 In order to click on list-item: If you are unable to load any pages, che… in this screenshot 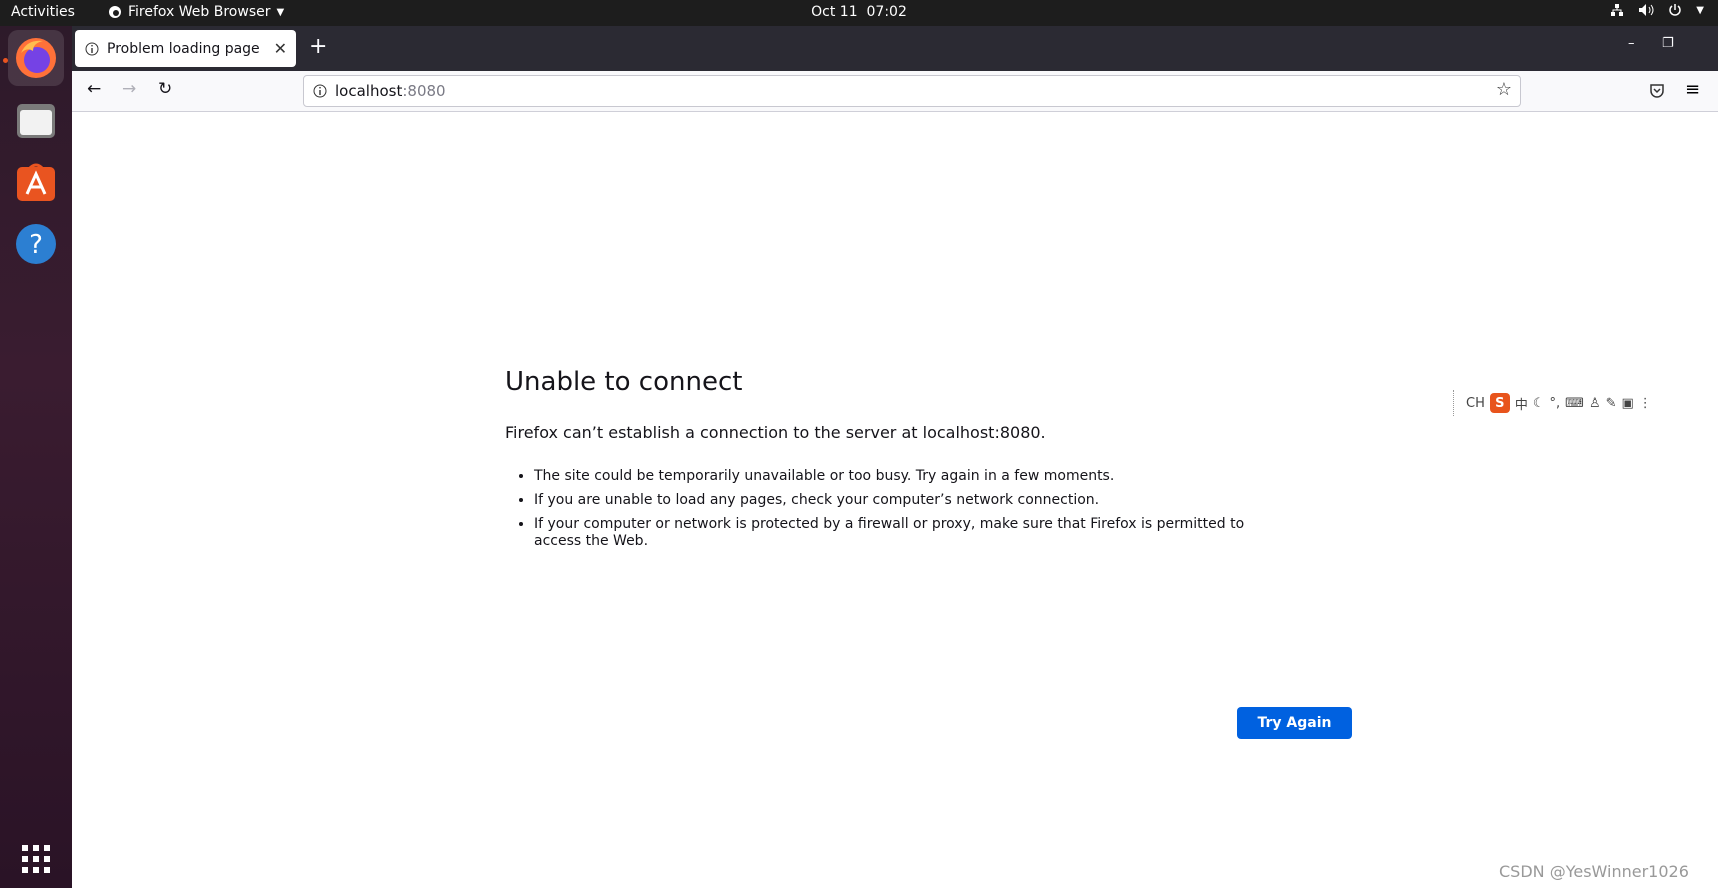, I will do `click(909, 500)`.